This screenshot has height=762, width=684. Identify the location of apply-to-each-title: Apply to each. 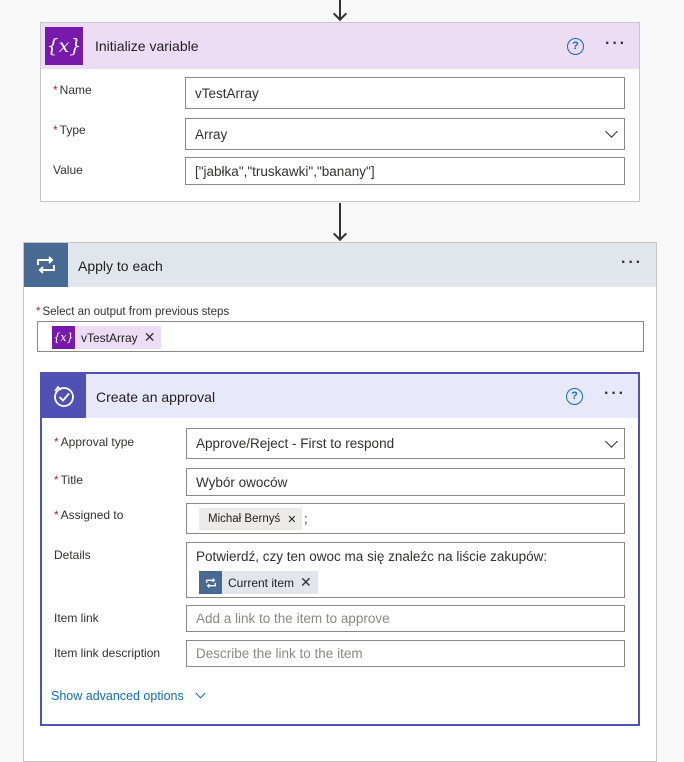
(120, 266).